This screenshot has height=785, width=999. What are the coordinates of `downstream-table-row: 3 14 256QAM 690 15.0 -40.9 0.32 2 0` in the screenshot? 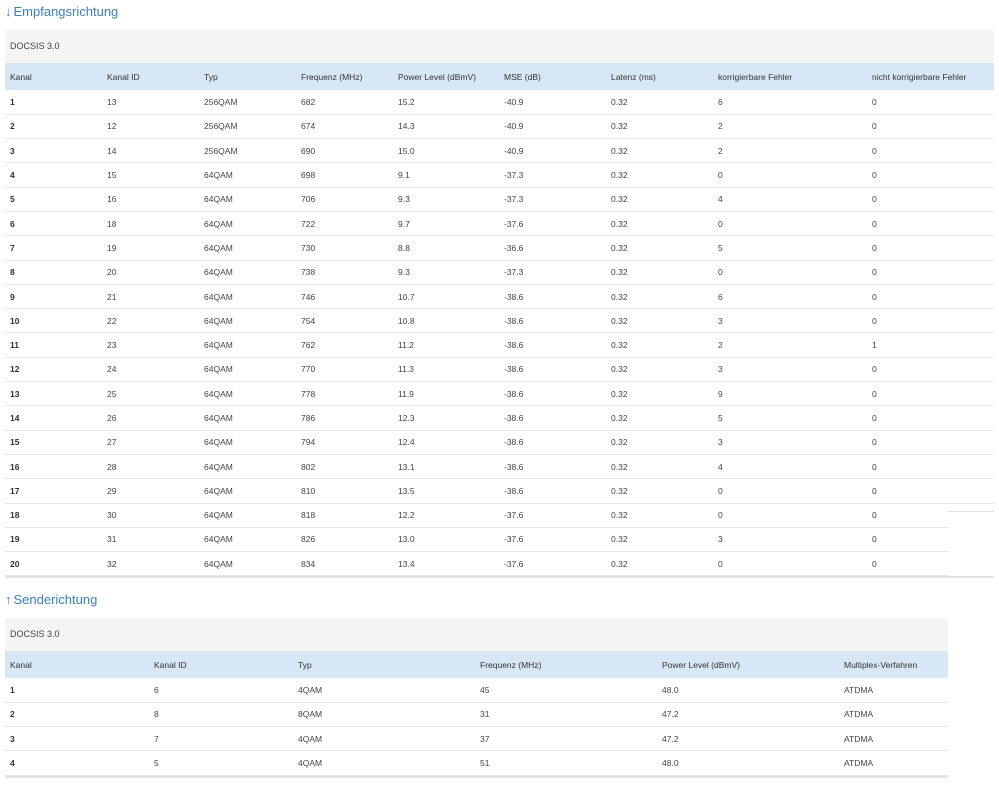 It's located at (499, 151).